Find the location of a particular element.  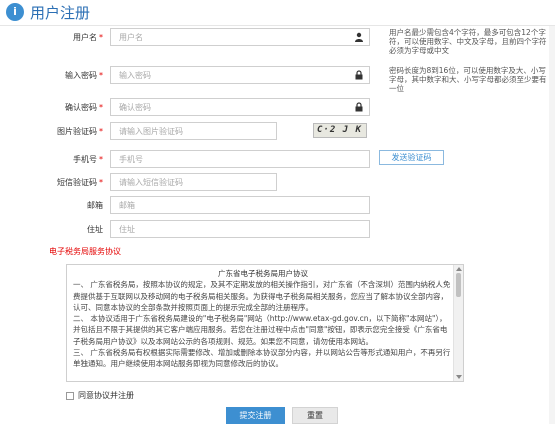

username-label: 用户名 * is located at coordinates (88, 37).